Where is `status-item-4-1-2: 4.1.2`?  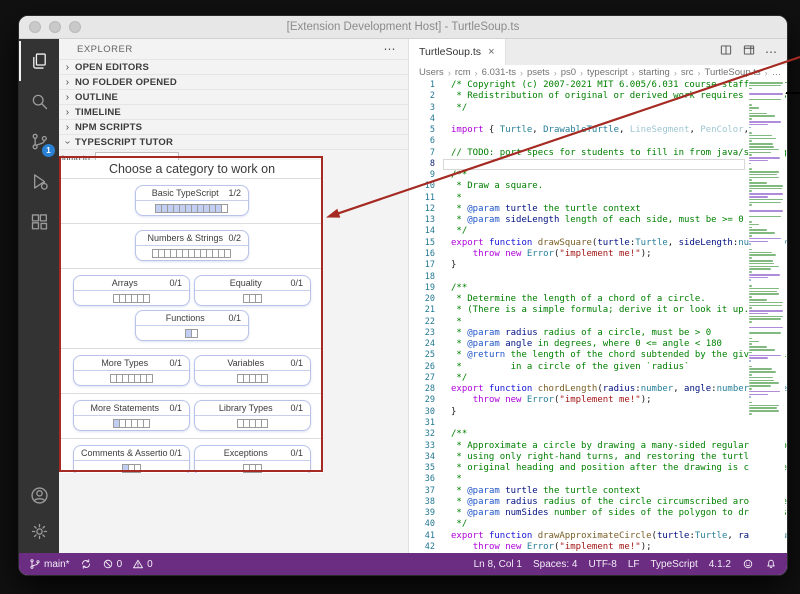 status-item-4-1-2: 4.1.2 is located at coordinates (720, 564).